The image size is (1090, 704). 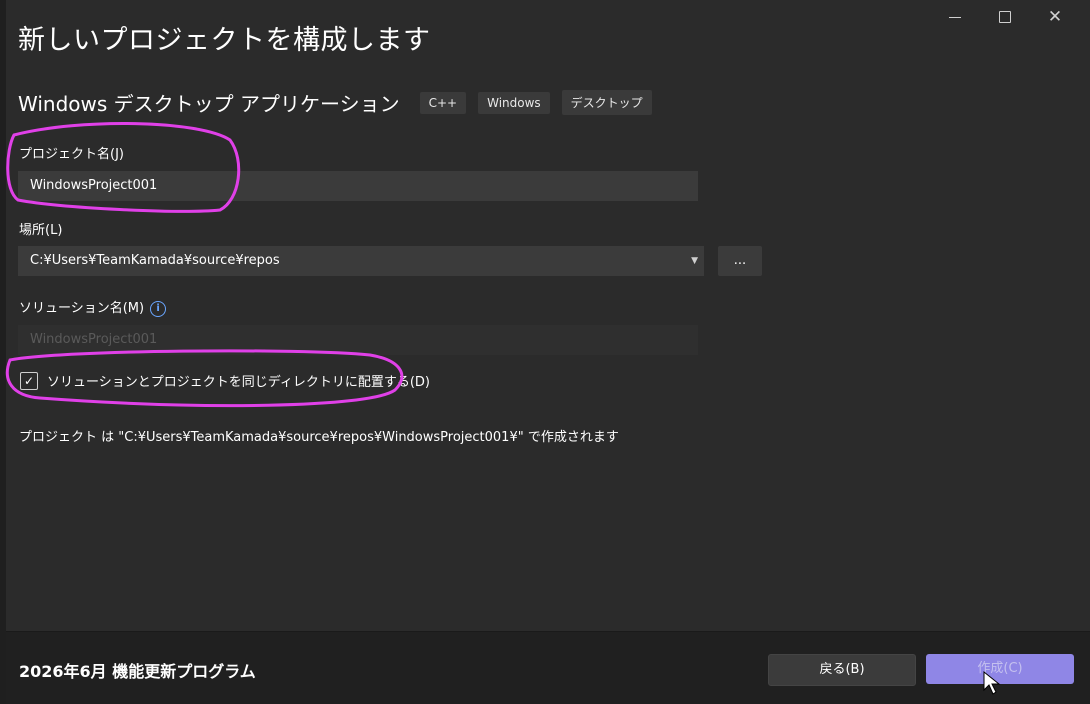 What do you see at coordinates (694, 261) in the screenshot?
I see `chevron-down-icon: ▼` at bounding box center [694, 261].